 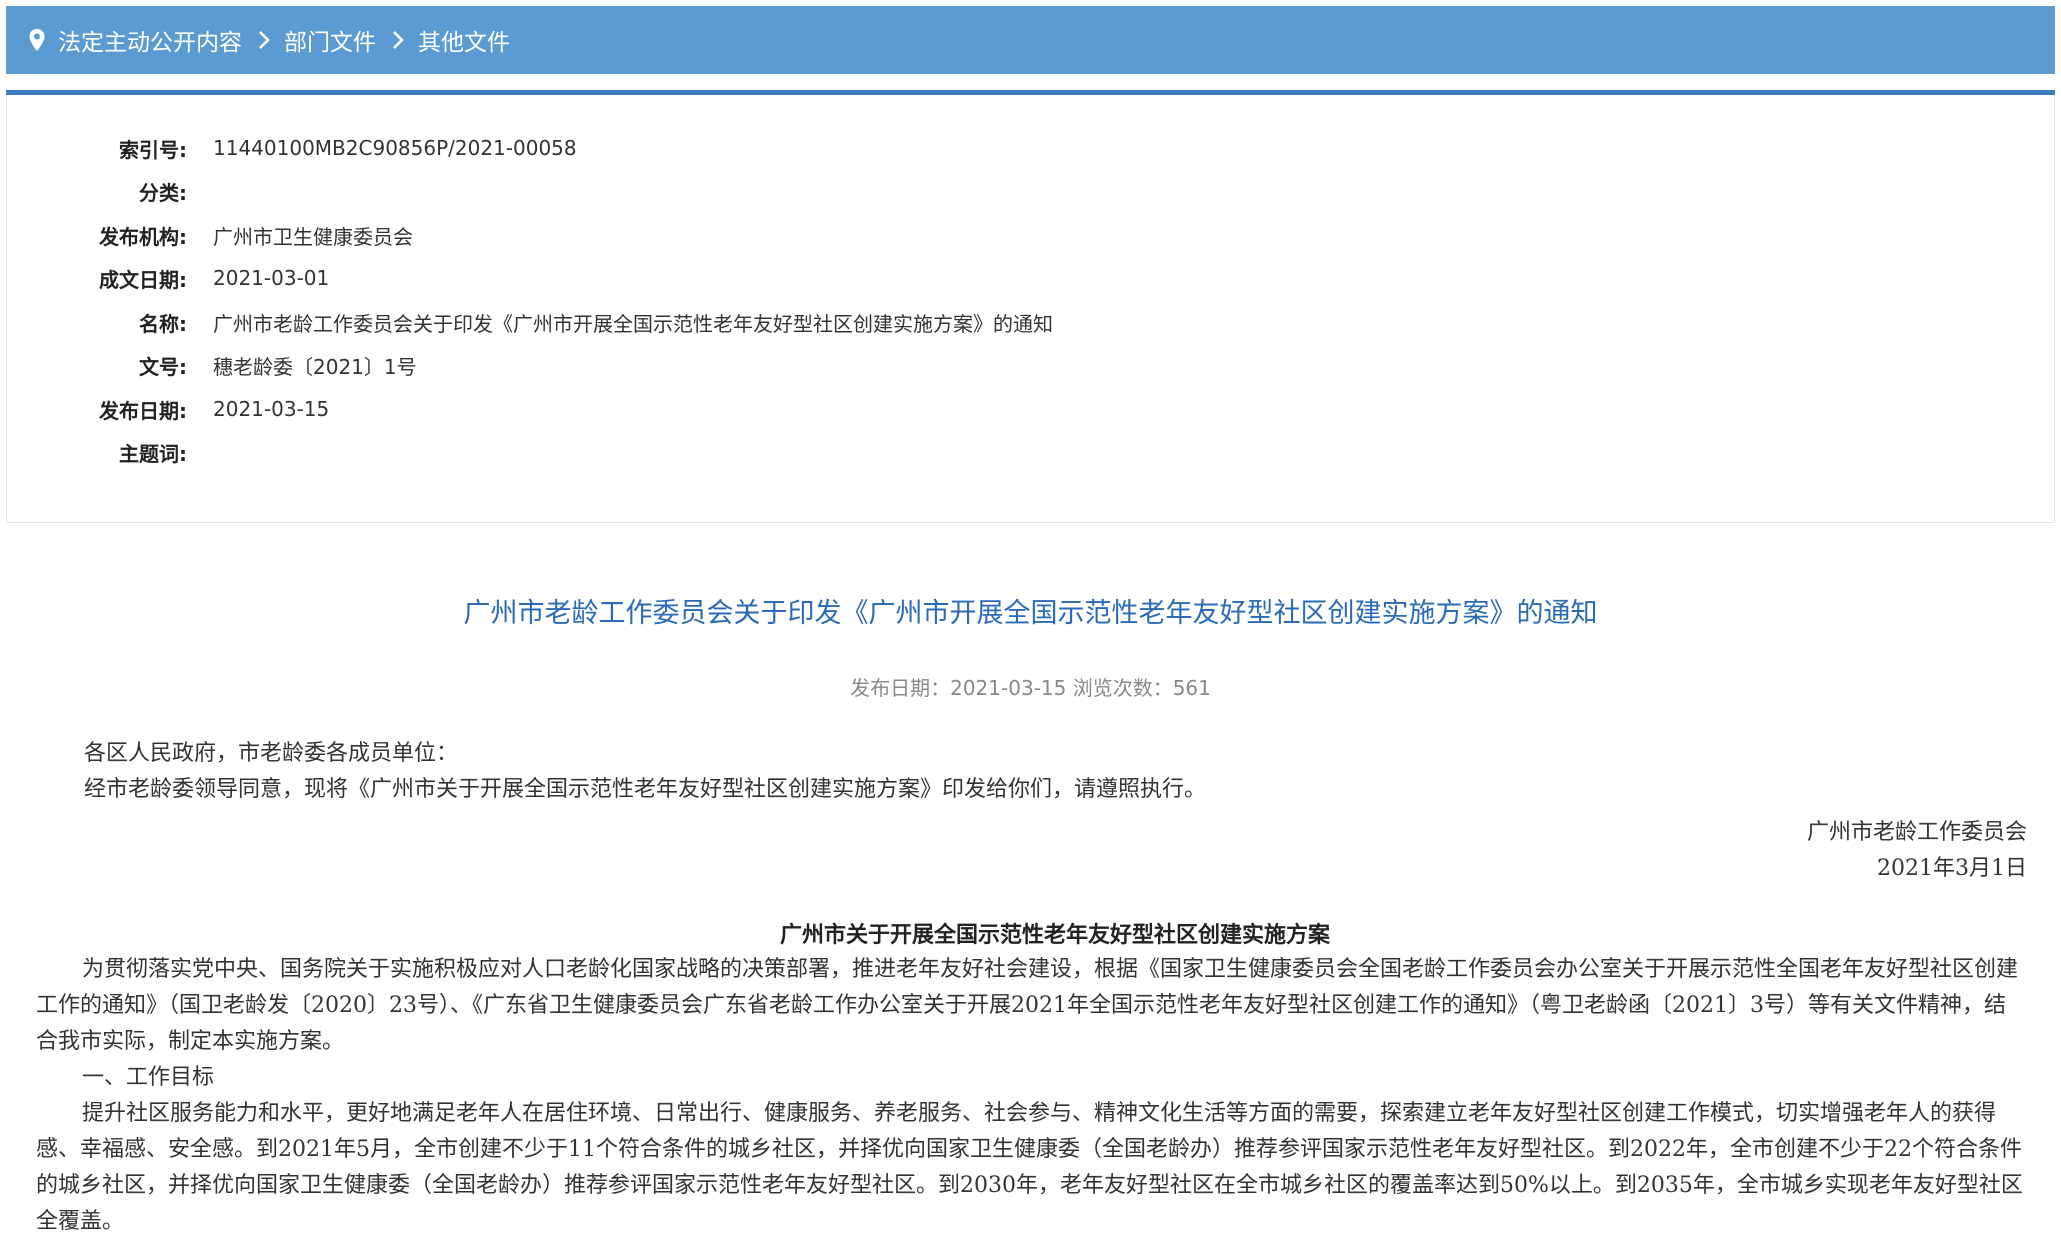 I want to click on meta-value: 2021-03-01, so click(x=271, y=278).